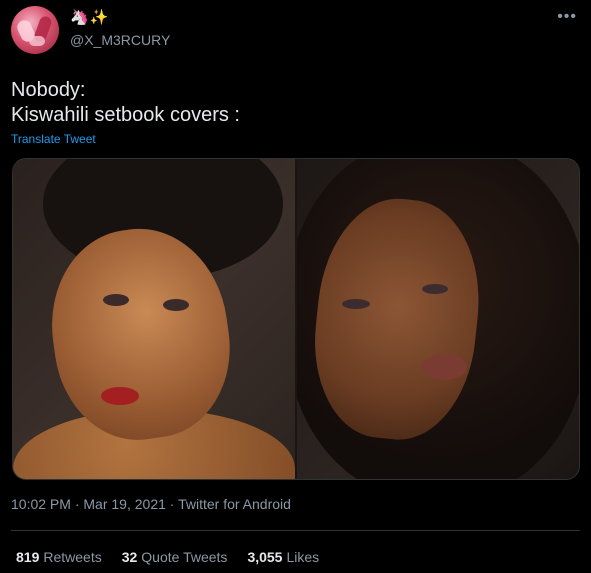  What do you see at coordinates (567, 17) in the screenshot?
I see `more-options-icon: •••` at bounding box center [567, 17].